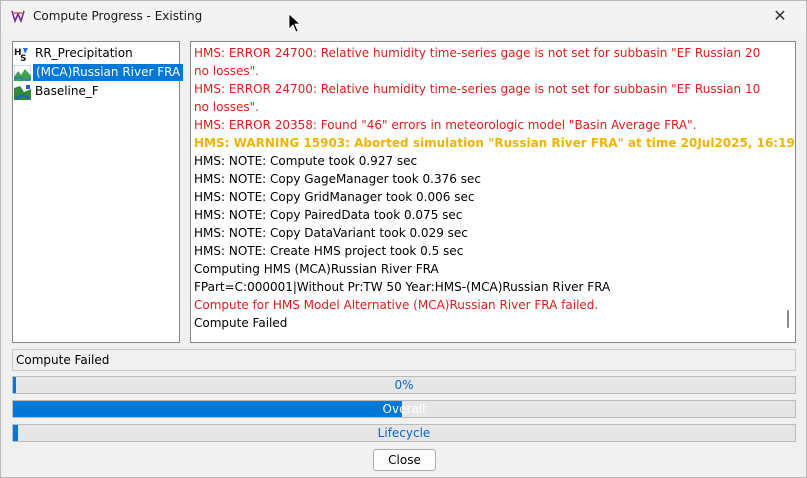 Image resolution: width=807 pixels, height=478 pixels. Describe the element at coordinates (404, 360) in the screenshot. I see `status-text: Compute Failed` at that location.